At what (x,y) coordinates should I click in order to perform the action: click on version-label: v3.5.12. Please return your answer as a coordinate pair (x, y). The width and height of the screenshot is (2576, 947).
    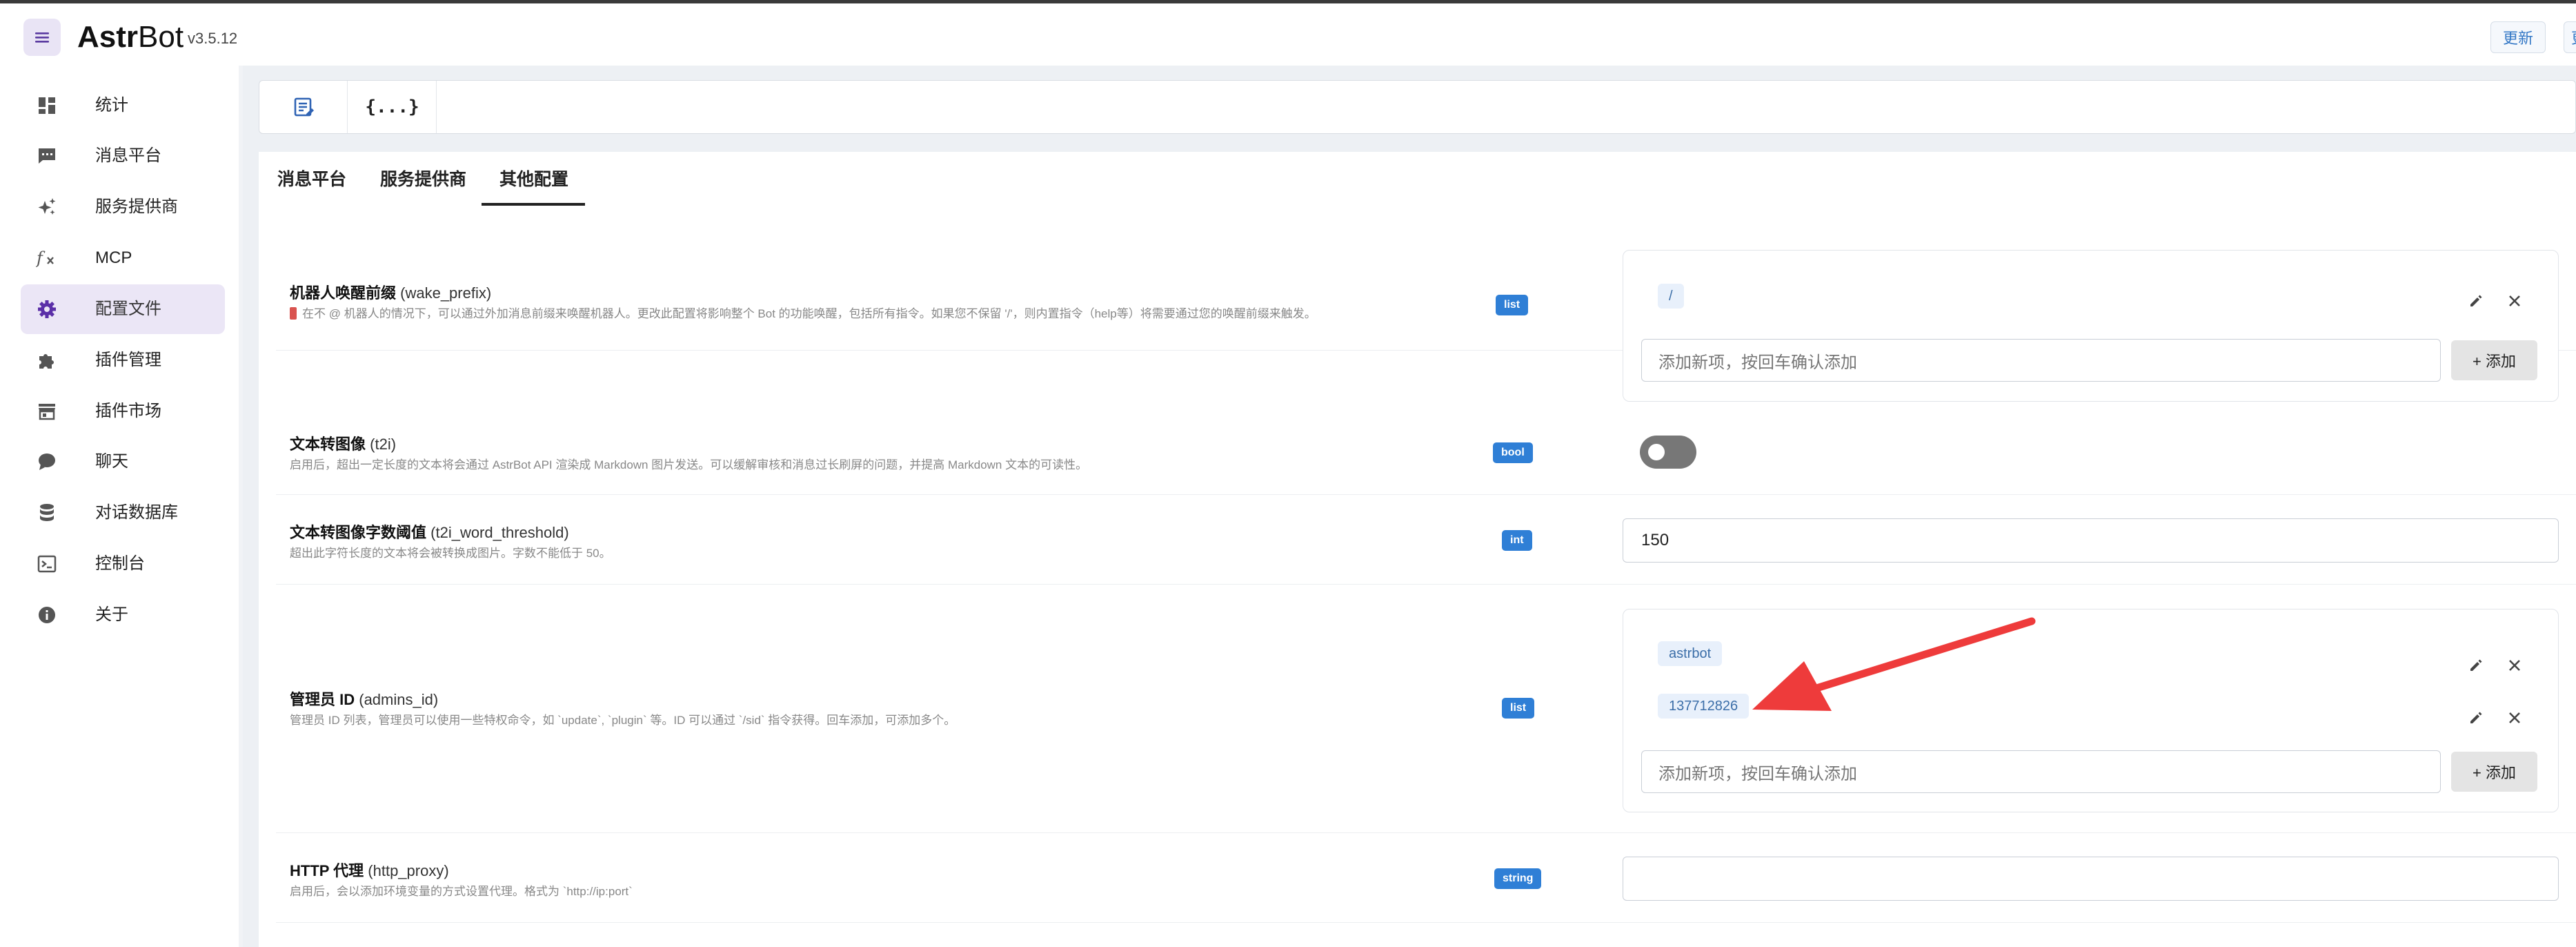
    Looking at the image, I should click on (213, 38).